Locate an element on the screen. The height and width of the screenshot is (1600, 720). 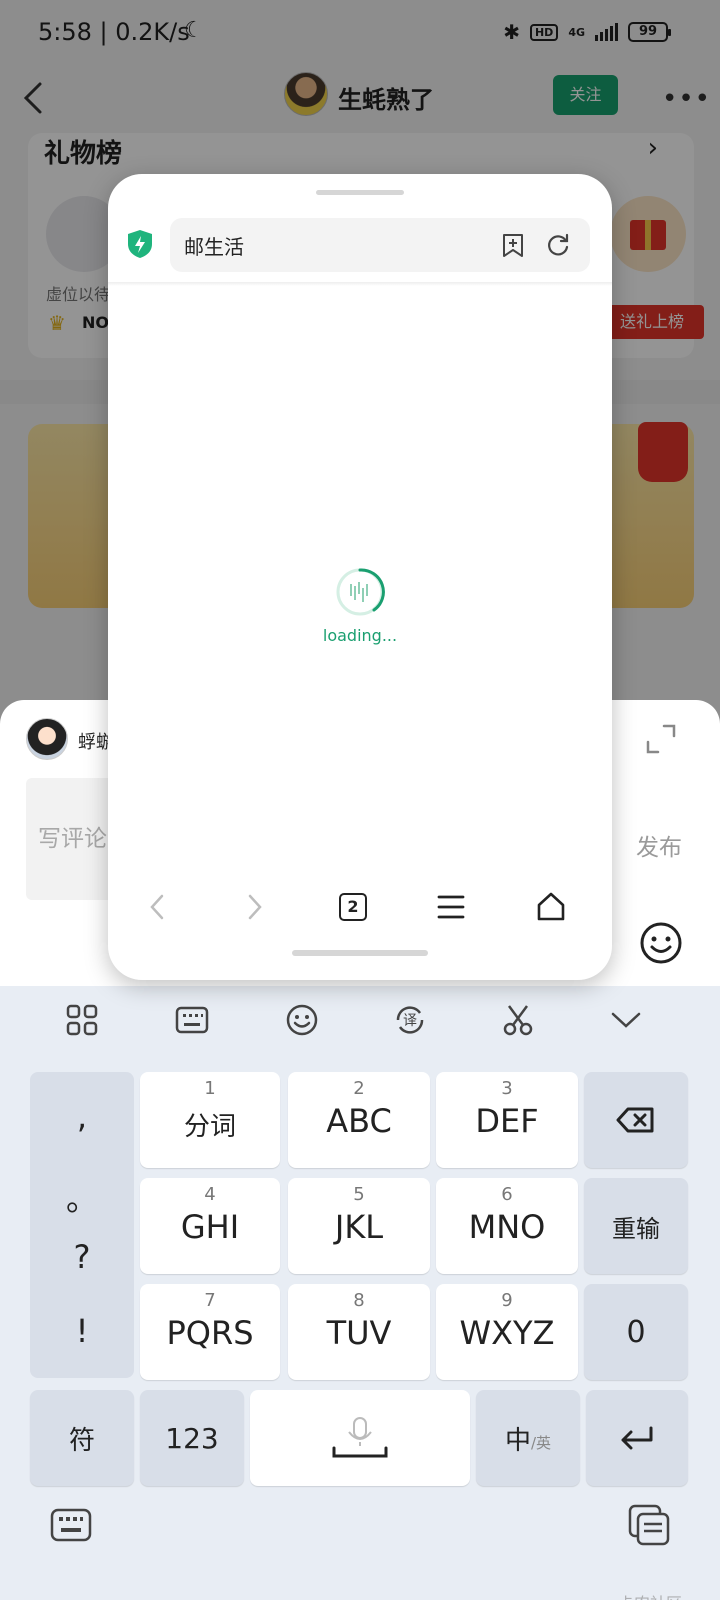
svg-text: 译 is located at coordinates (410, 1021).